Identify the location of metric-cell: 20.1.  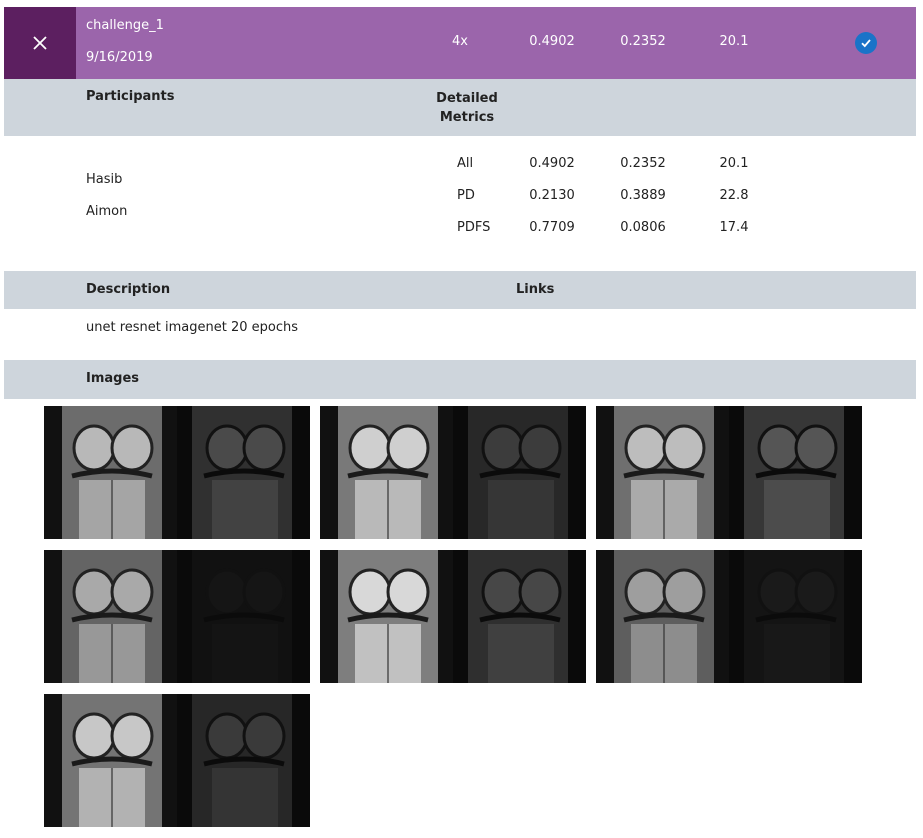
(734, 163).